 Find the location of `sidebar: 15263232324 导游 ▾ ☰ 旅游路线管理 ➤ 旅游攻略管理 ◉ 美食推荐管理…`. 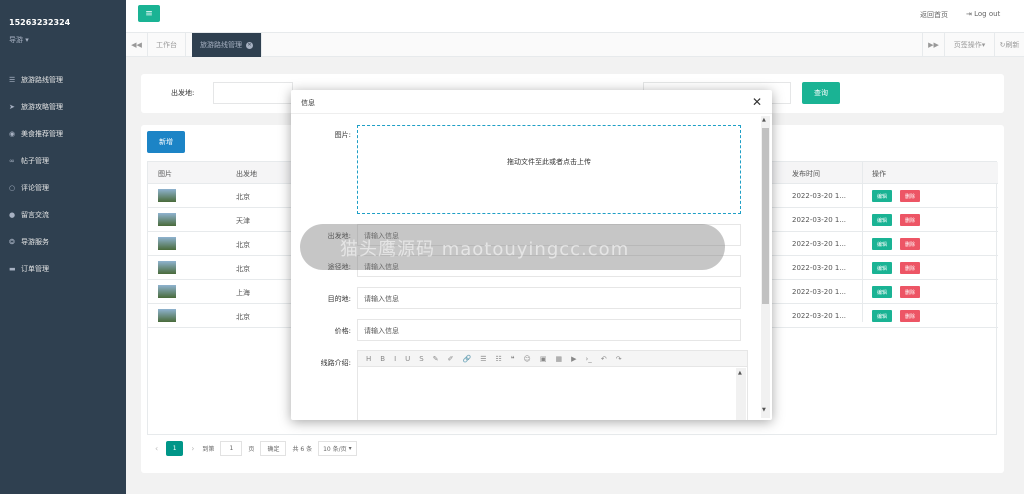

sidebar: 15263232324 导游 ▾ ☰ 旅游路线管理 ➤ 旅游攻略管理 ◉ 美食推荐管理… is located at coordinates (63, 247).